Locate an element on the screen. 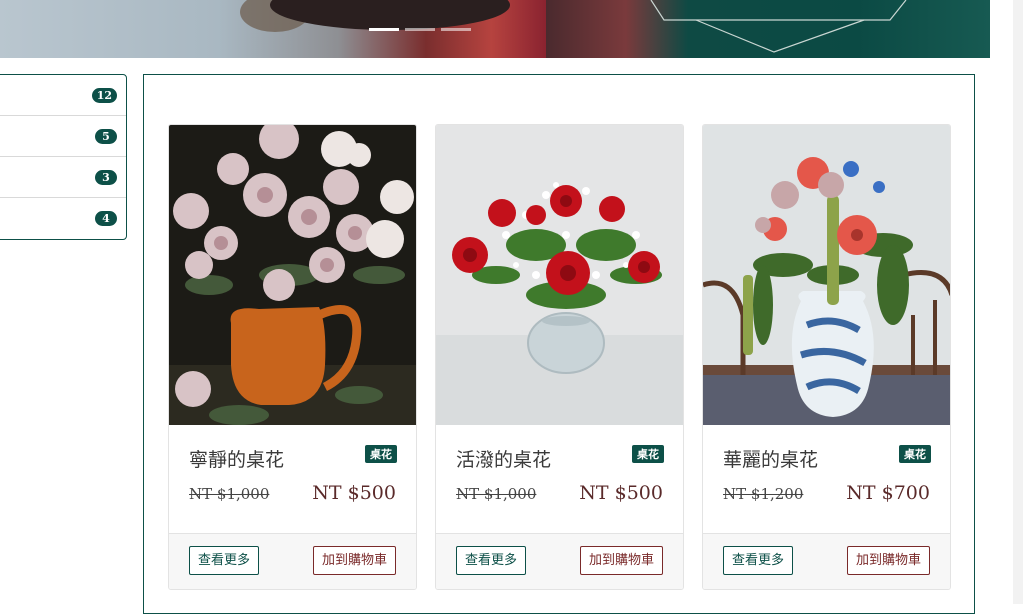 Image resolution: width=1023 pixels, height=614 pixels. category-count-badge: 4 is located at coordinates (106, 218).